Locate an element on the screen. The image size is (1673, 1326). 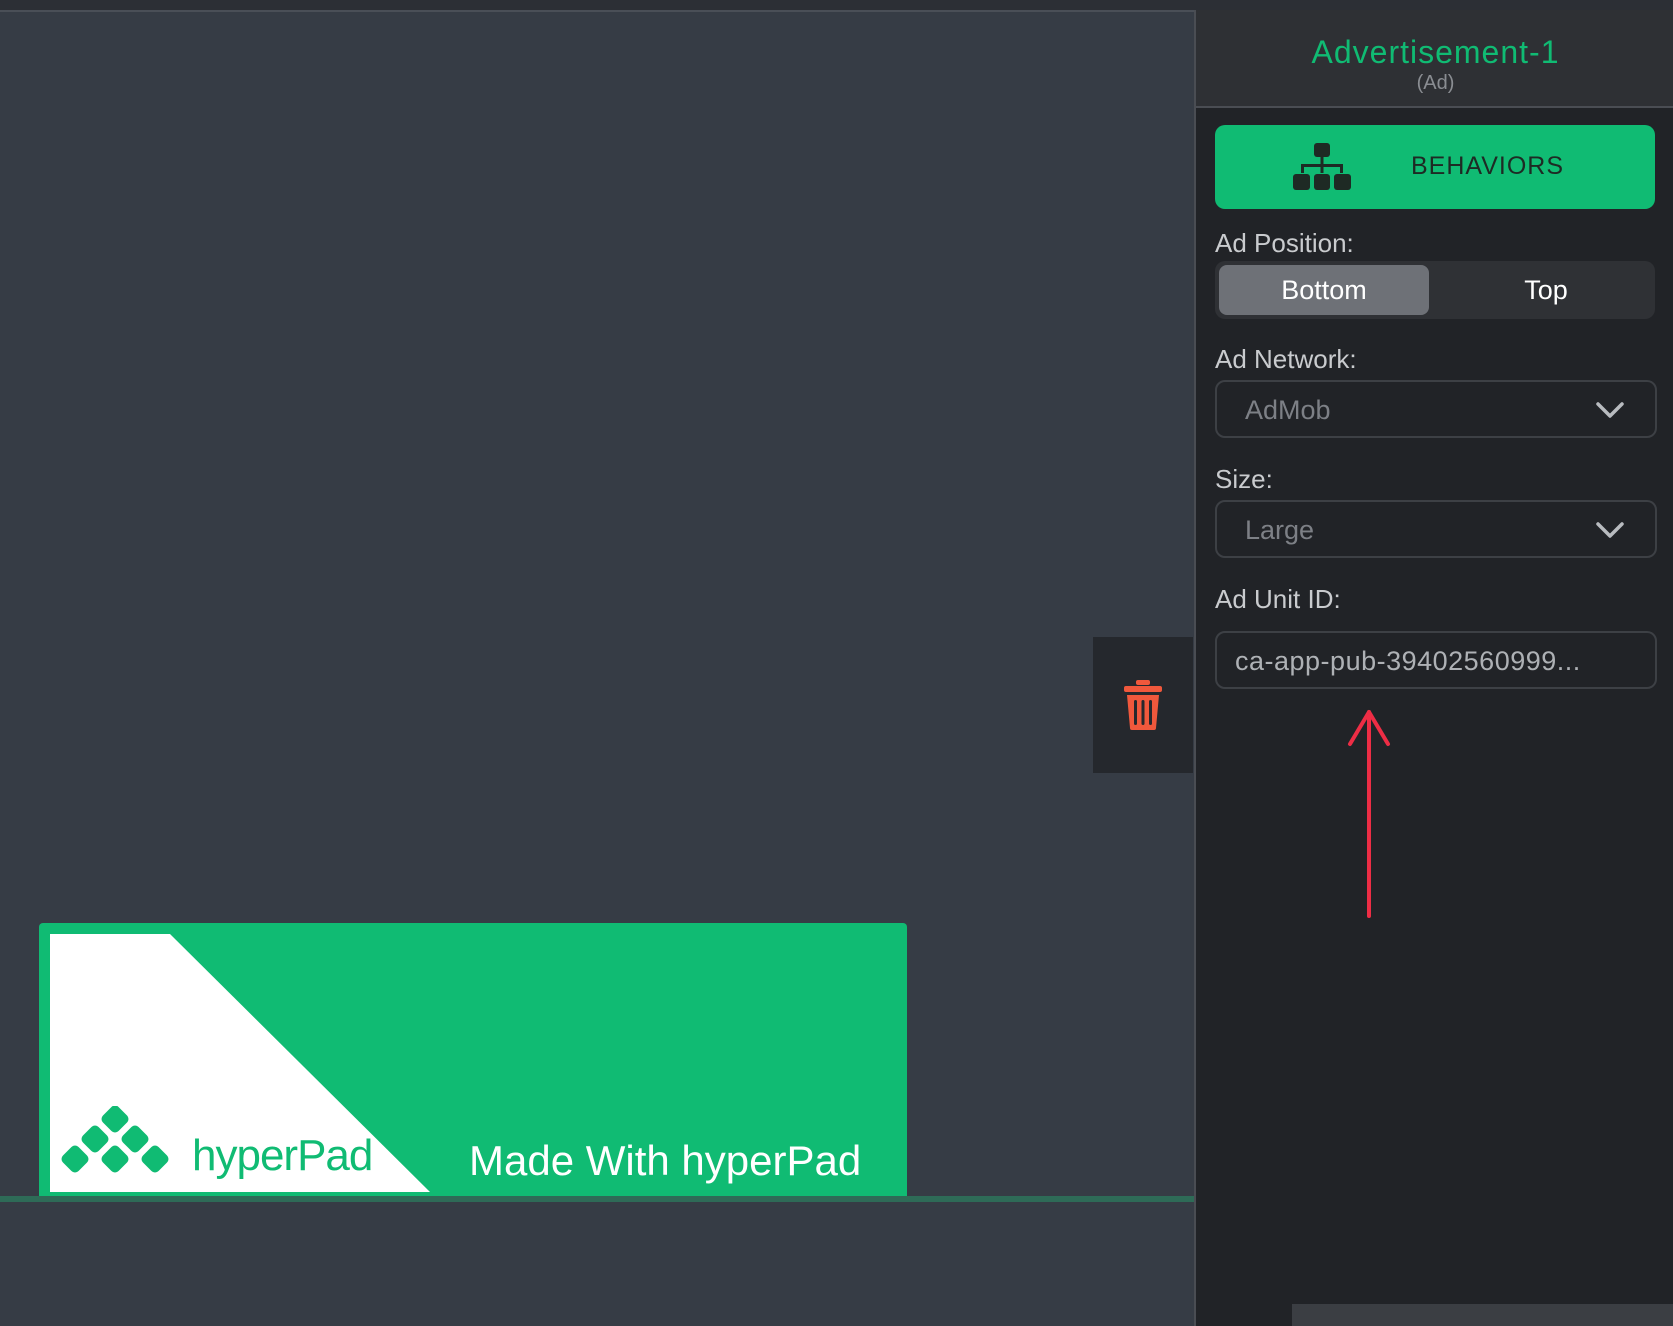
ad-banner-preview: hyperPad Made With hyperPad is located at coordinates (473, 1062).